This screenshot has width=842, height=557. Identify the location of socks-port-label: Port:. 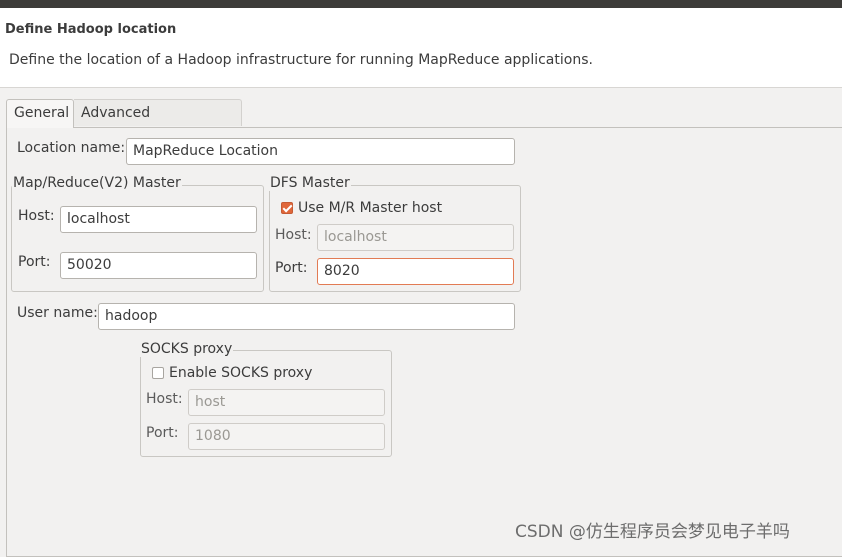
(162, 433).